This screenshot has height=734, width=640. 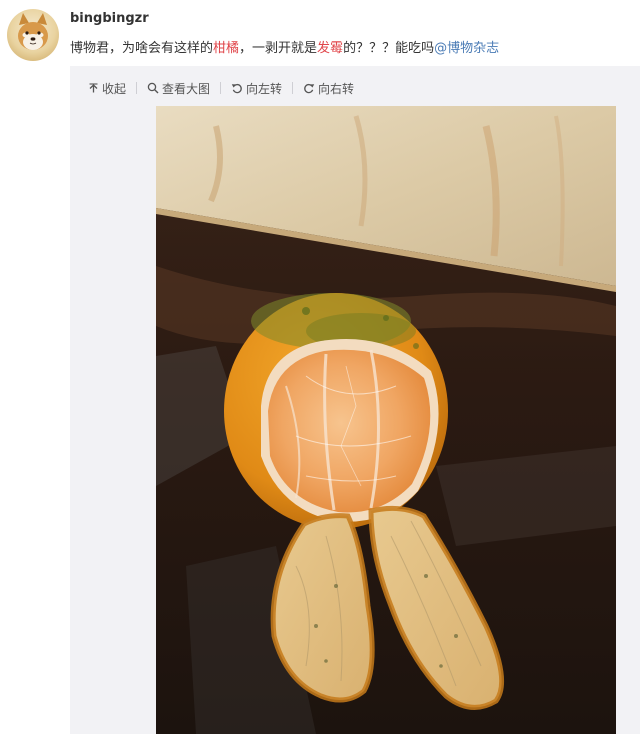 I want to click on post-text-segment: ，一剥开就是, so click(x=278, y=48).